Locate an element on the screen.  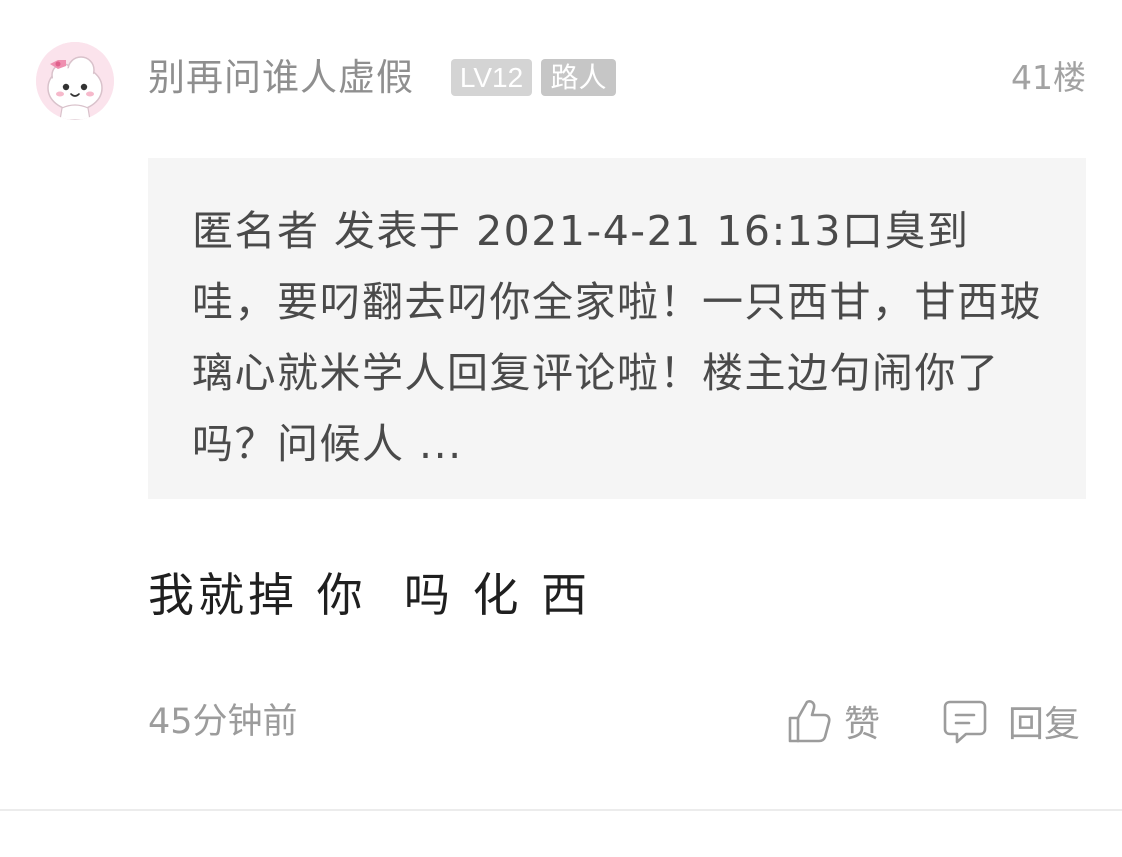
avatar is located at coordinates (75, 81).